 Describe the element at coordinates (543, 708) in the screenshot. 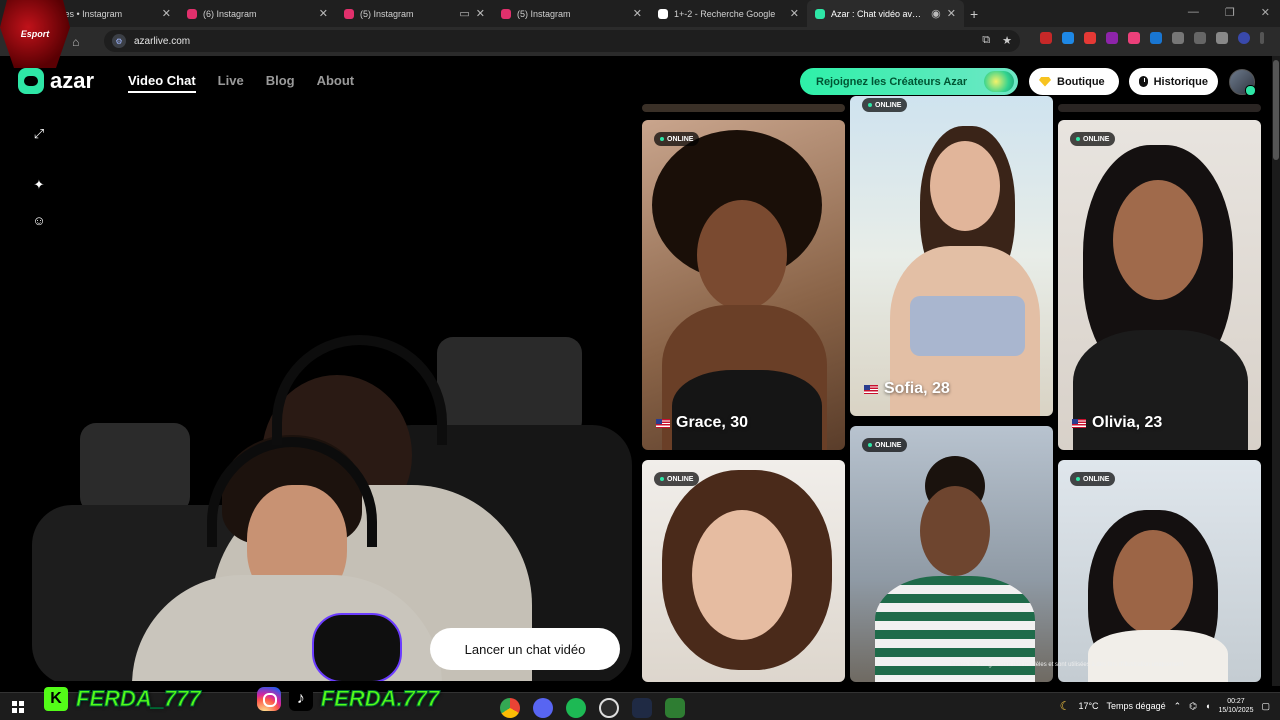

I see `discord-icon` at that location.